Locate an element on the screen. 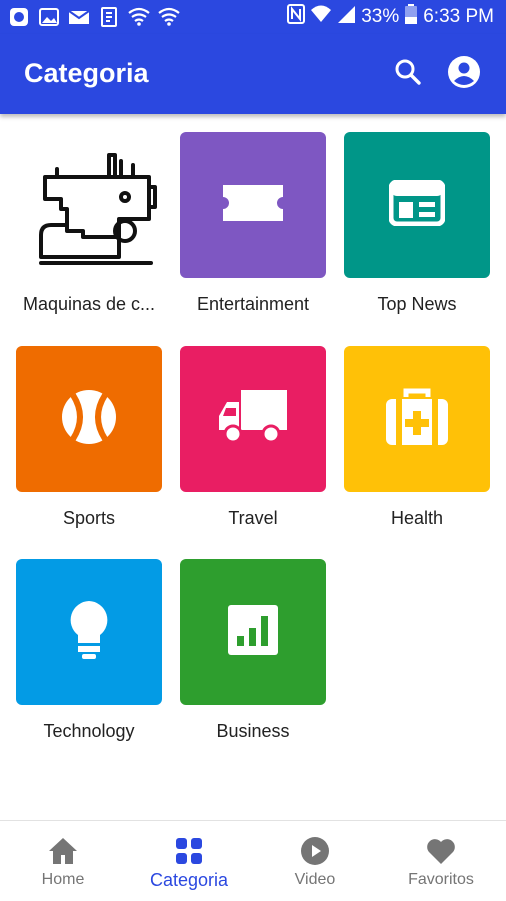 The image size is (506, 901). category-label: Business is located at coordinates (253, 731).